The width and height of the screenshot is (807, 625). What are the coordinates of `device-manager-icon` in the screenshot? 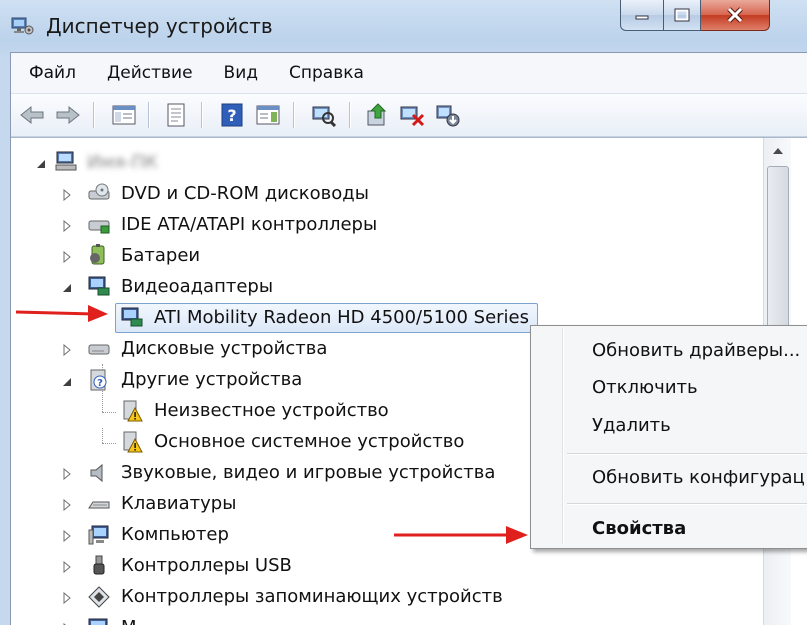 It's located at (22, 26).